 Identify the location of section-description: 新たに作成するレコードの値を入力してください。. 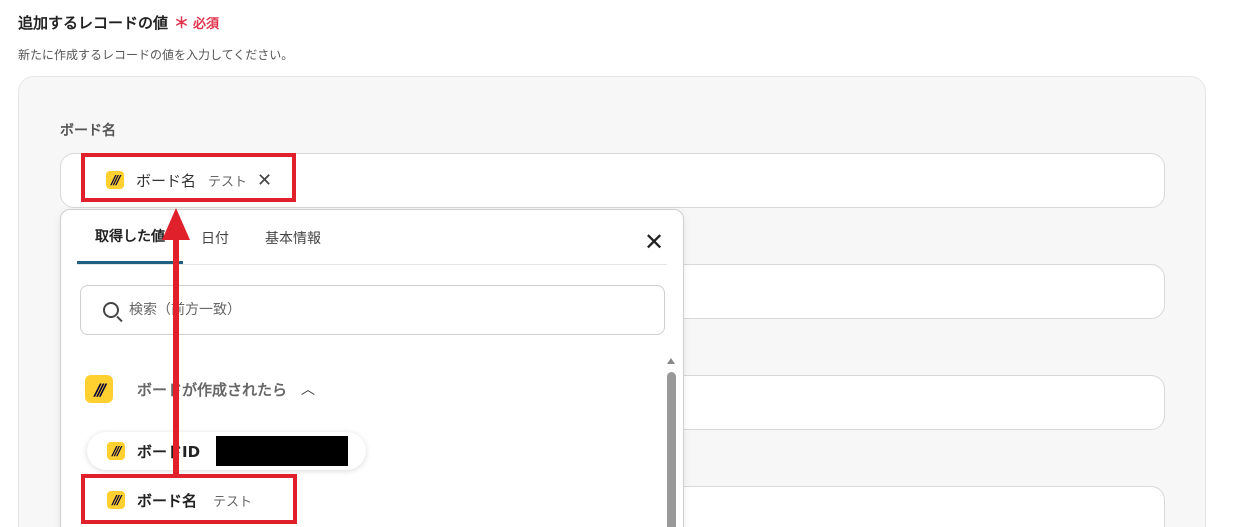
(156, 55).